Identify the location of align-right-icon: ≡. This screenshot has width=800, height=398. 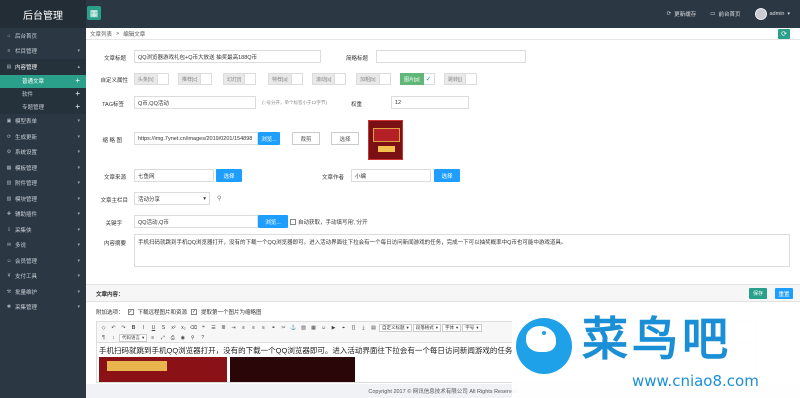
(263, 328).